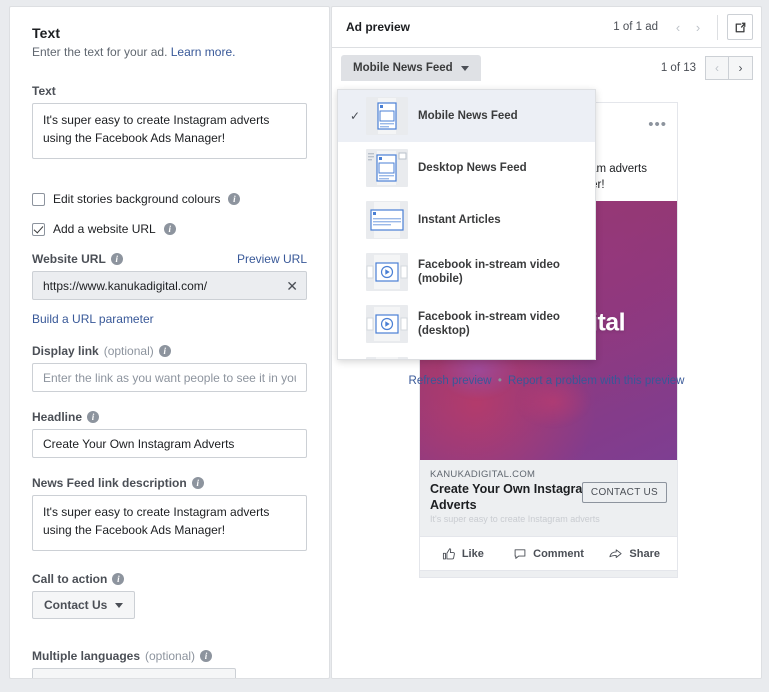  What do you see at coordinates (472, 553) in the screenshot?
I see `like-label: Like` at bounding box center [472, 553].